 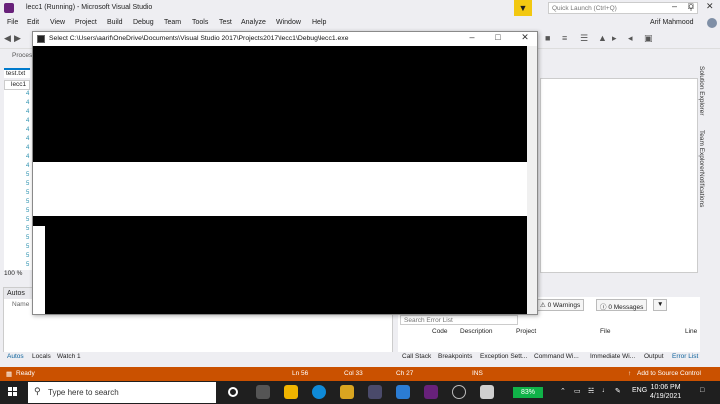 I want to click on zoom-level: 100 %, so click(x=13, y=273).